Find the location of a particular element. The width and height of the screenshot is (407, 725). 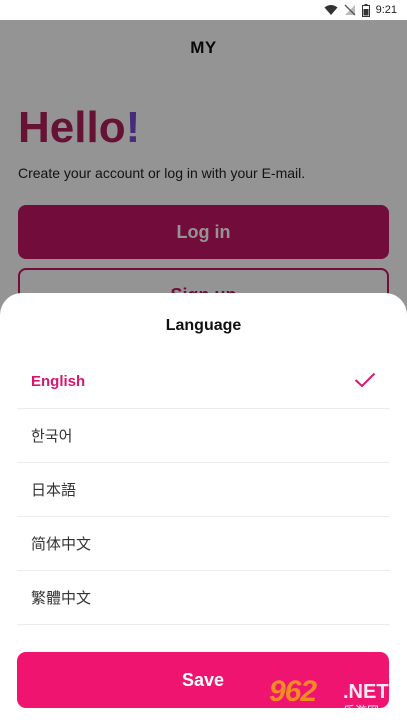

status-time: 9:21 is located at coordinates (386, 10).